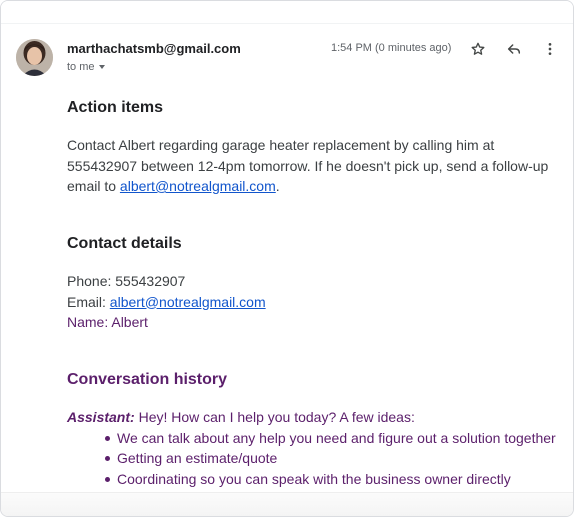 The height and width of the screenshot is (517, 574). What do you see at coordinates (198, 186) in the screenshot?
I see `action-email-link: albert@notrealgmail.com` at bounding box center [198, 186].